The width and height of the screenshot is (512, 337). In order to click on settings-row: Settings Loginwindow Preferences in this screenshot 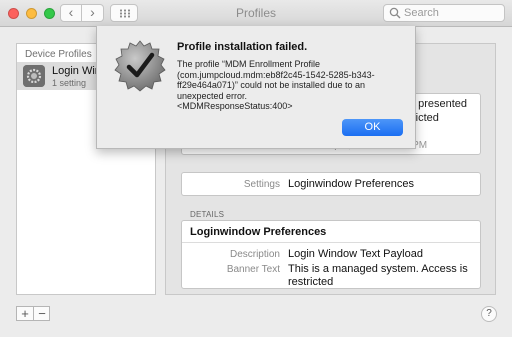, I will do `click(331, 184)`.